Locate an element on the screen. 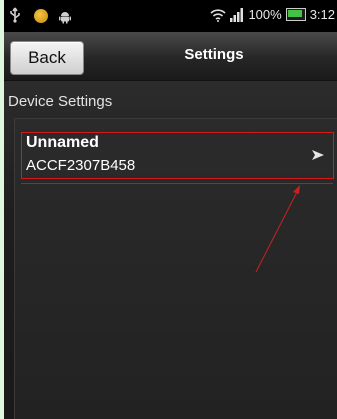 The width and height of the screenshot is (337, 419). device-list-item: Unnamed ACCF2307B458 is located at coordinates (177, 155).